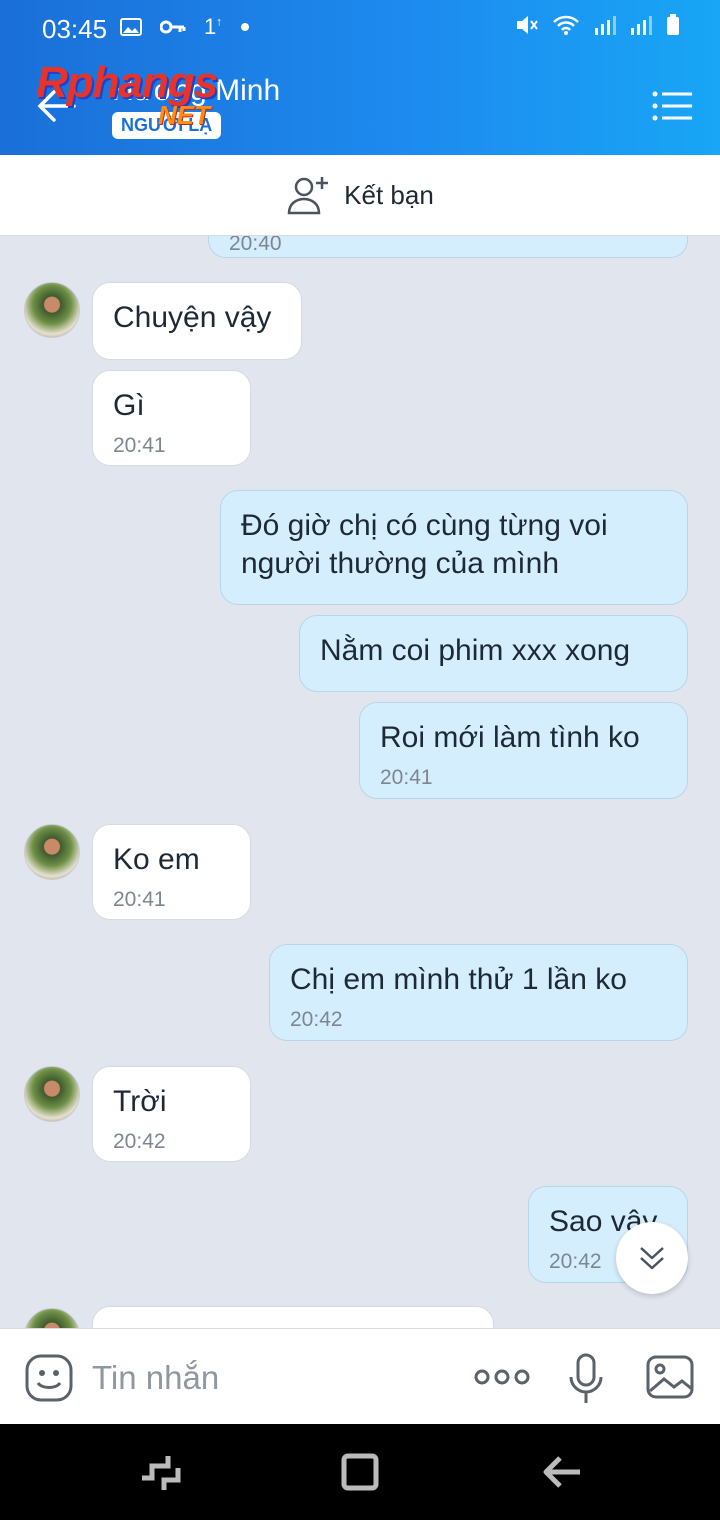  Describe the element at coordinates (527, 25) in the screenshot. I see `mute-icon` at that location.